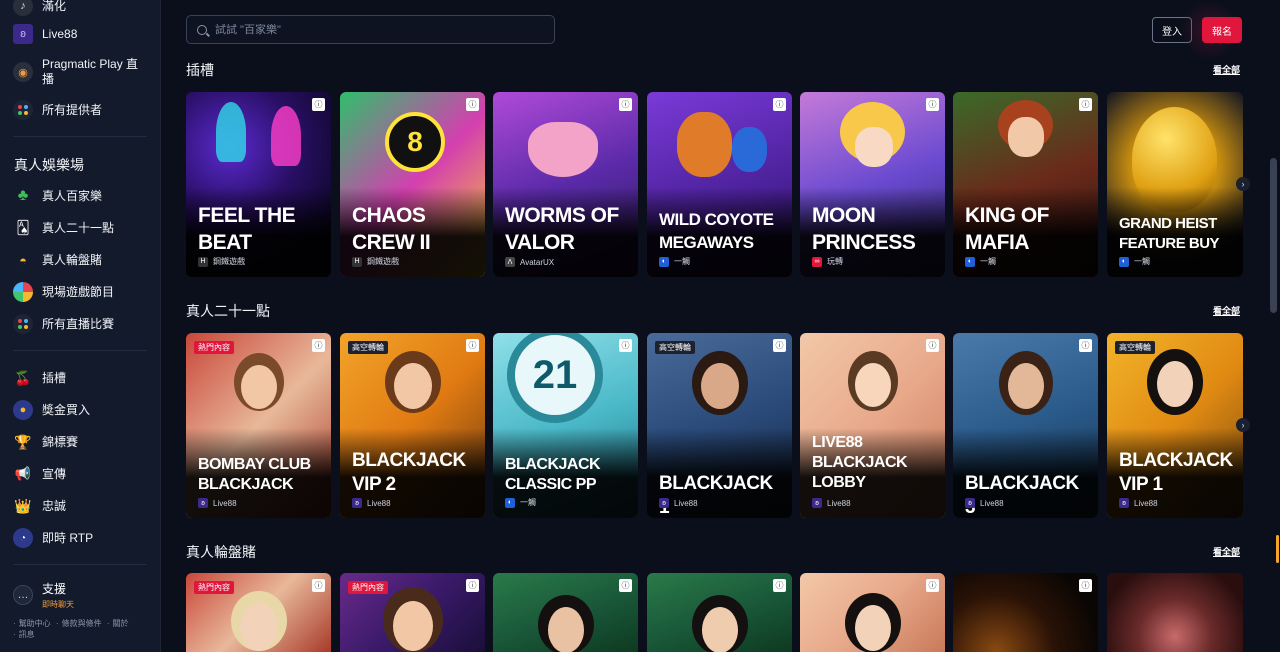  I want to click on footer-link-news: 訊息, so click(27, 634).